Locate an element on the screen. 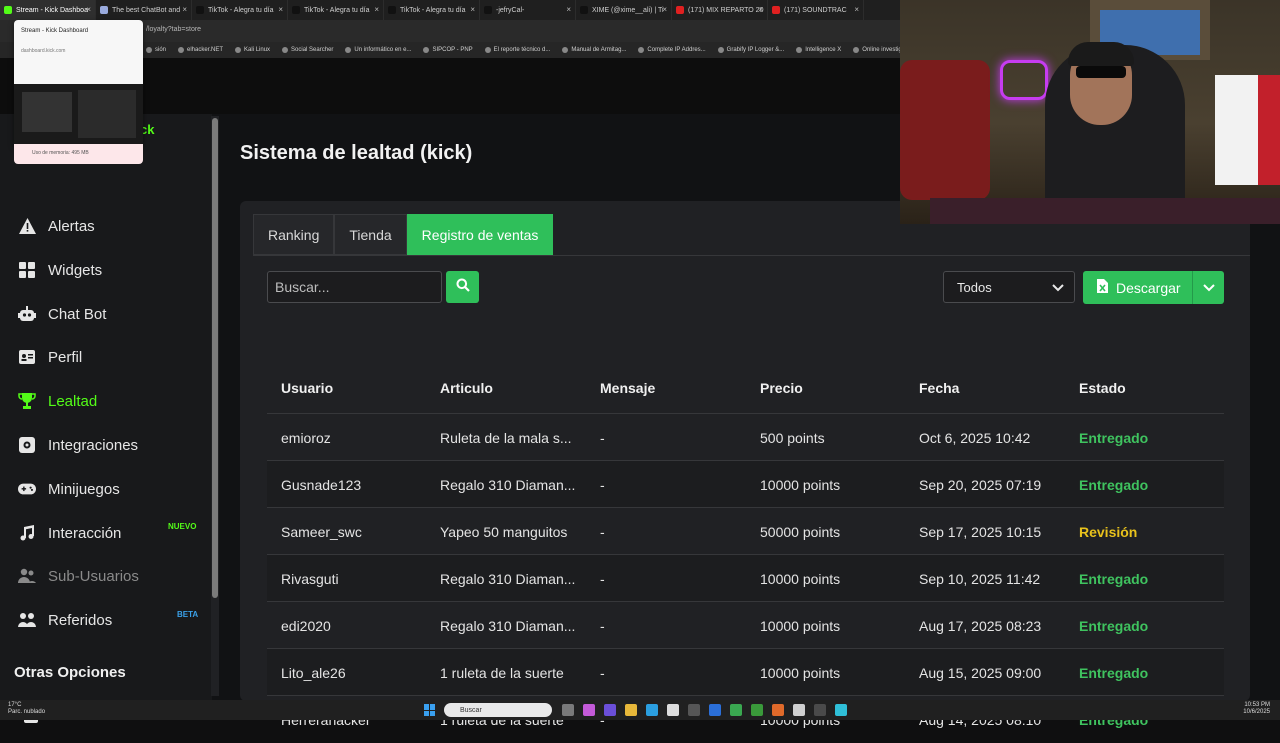  teams-icon is located at coordinates (610, 710).